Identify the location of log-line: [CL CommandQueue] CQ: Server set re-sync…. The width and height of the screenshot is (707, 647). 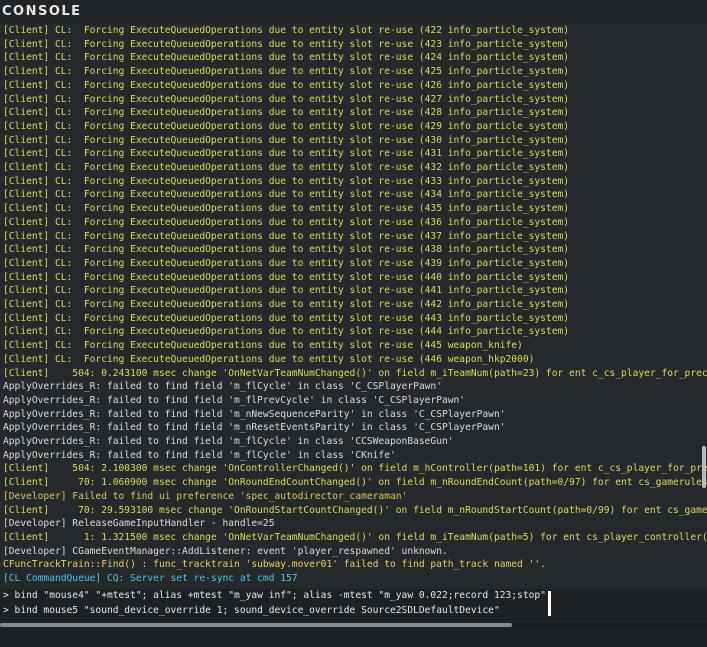
(150, 578).